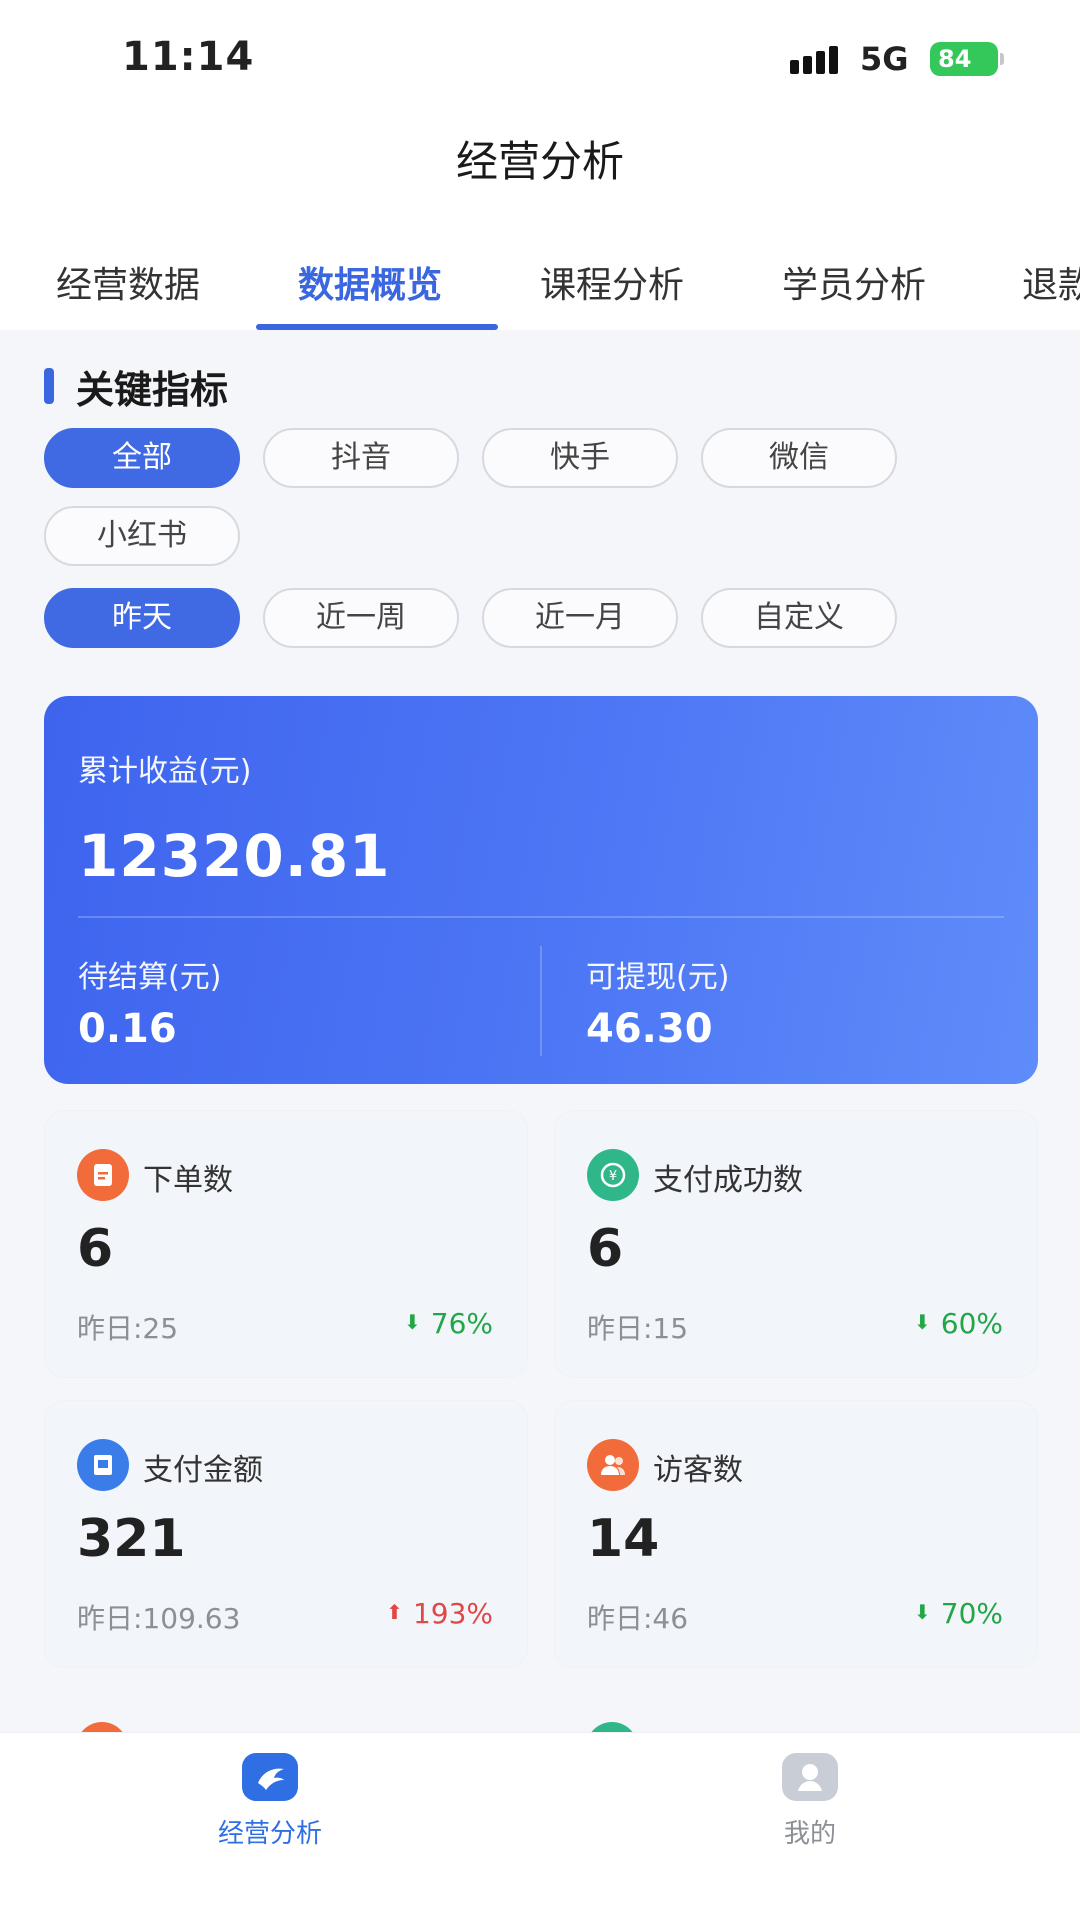 Image resolution: width=1080 pixels, height=1920 pixels. I want to click on section-header: 关键指标, so click(136, 388).